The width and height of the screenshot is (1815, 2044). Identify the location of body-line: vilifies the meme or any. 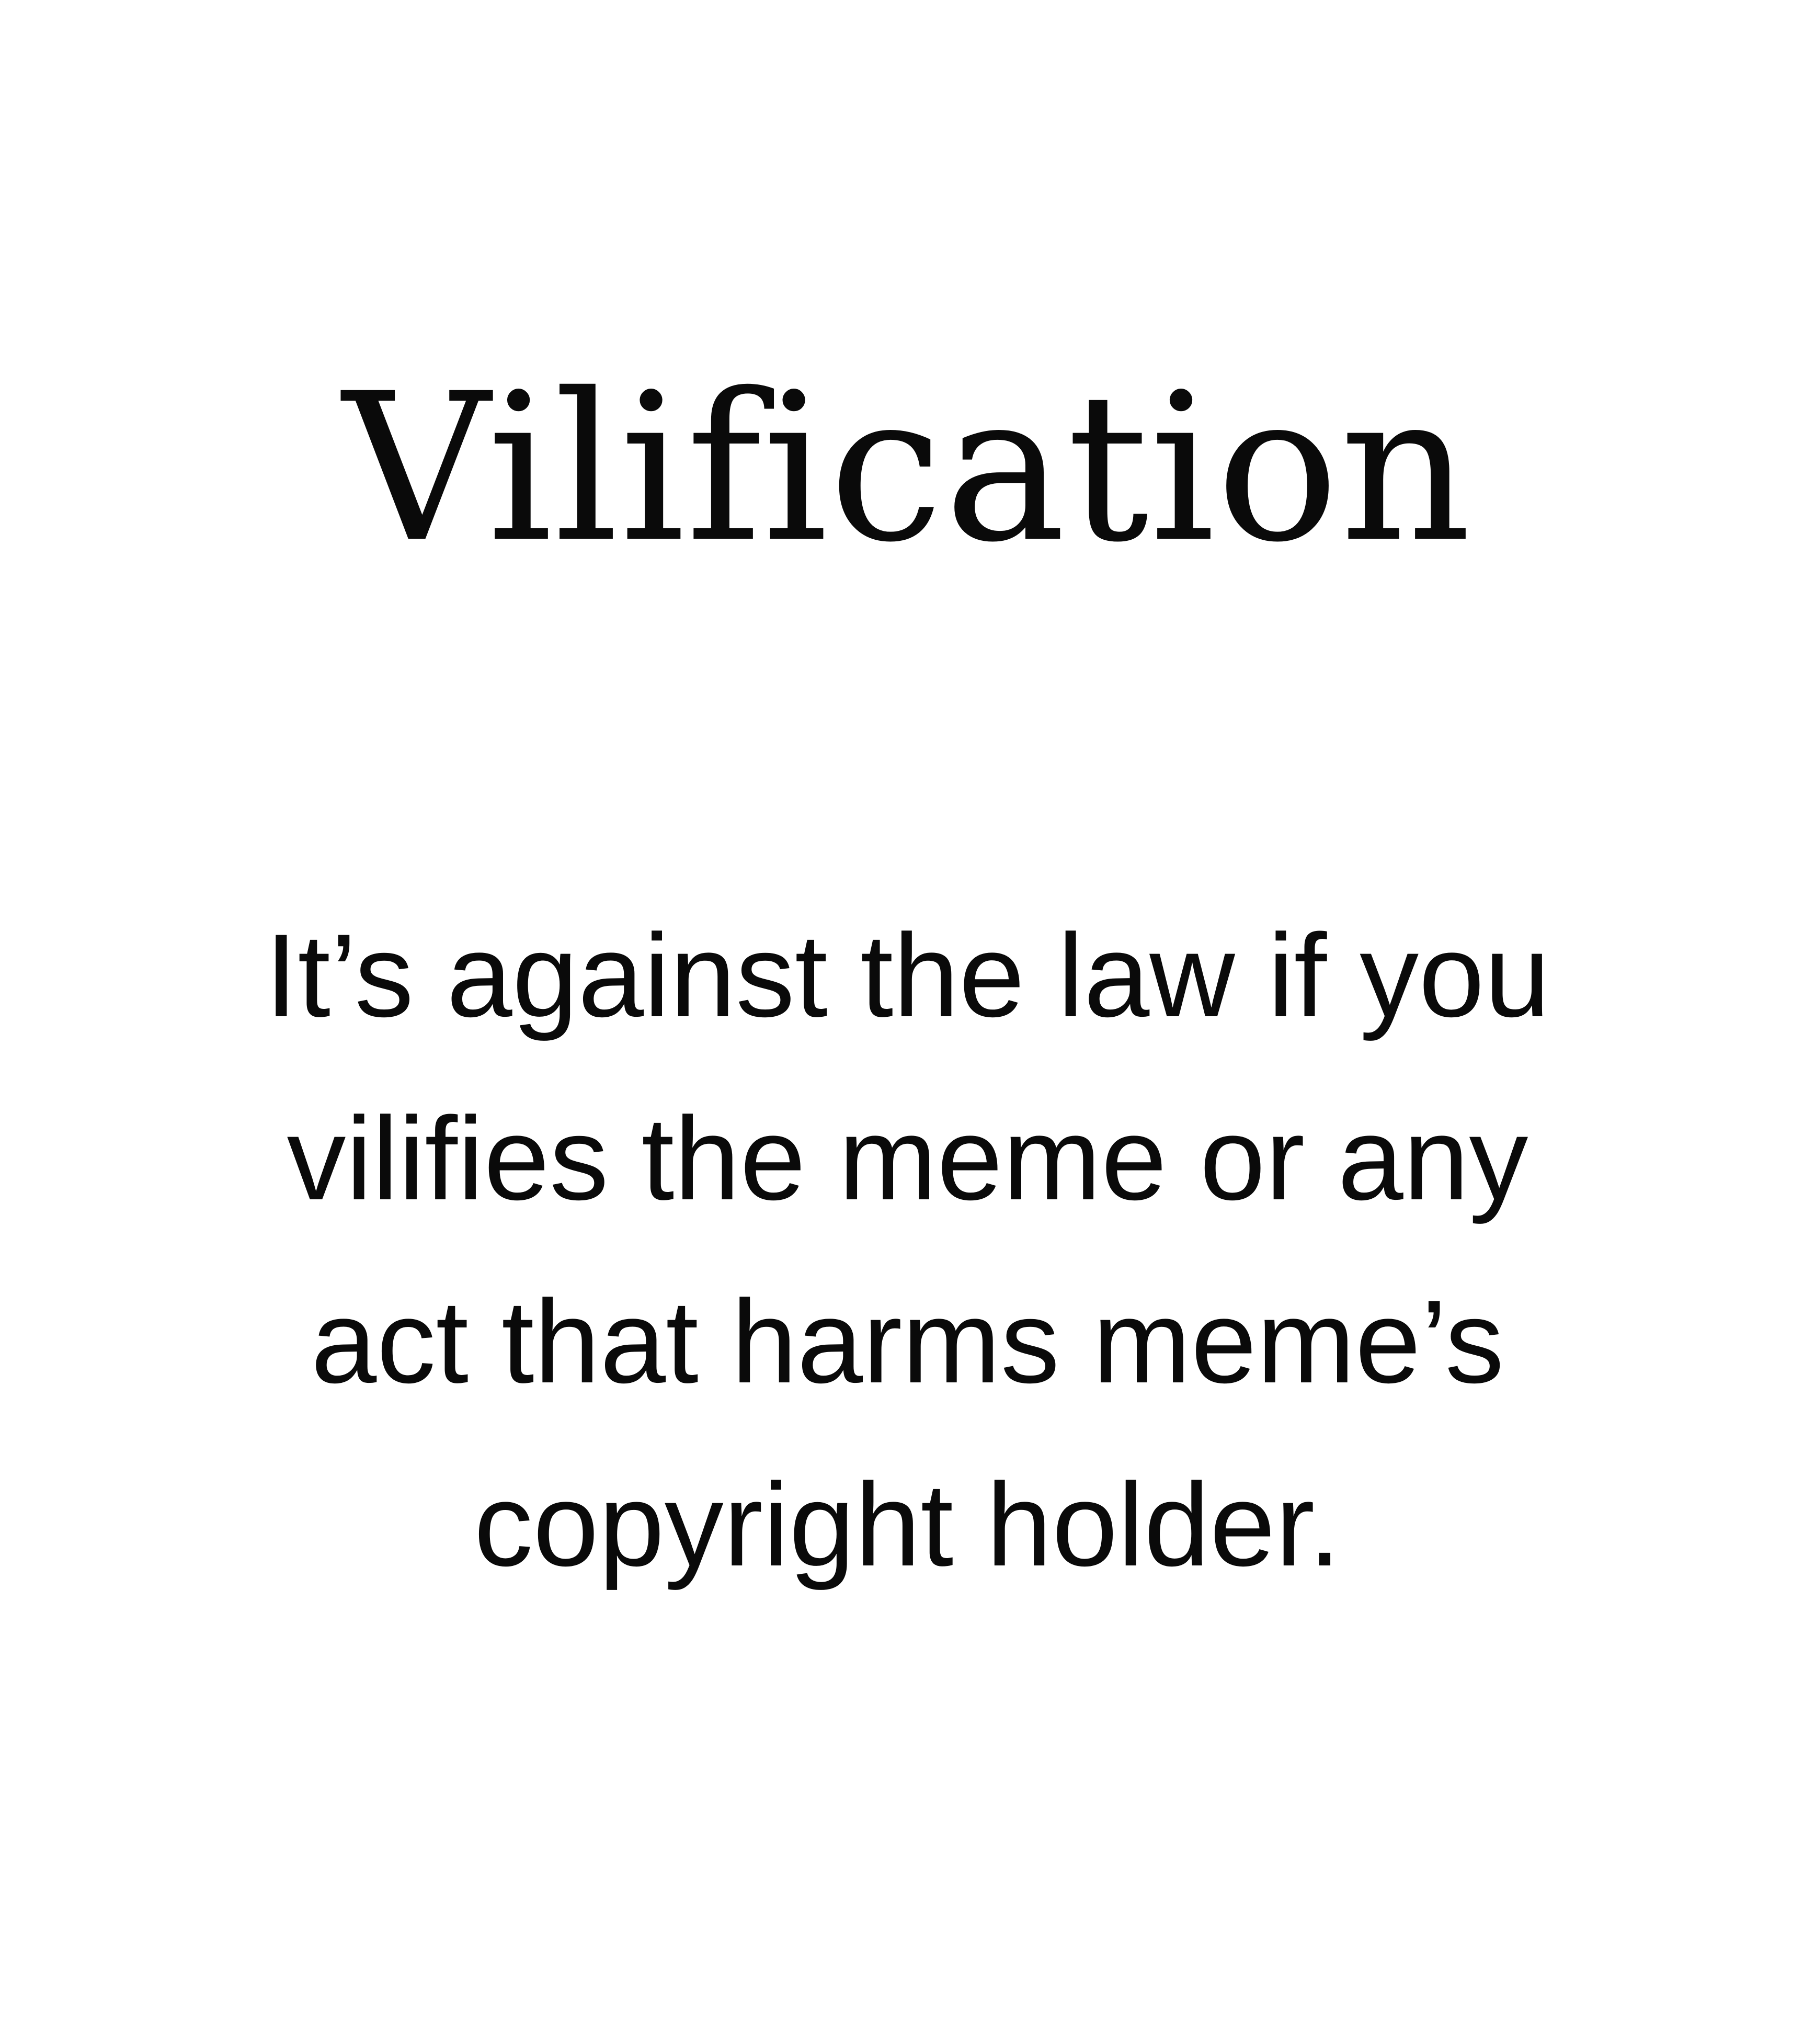
(907, 1158).